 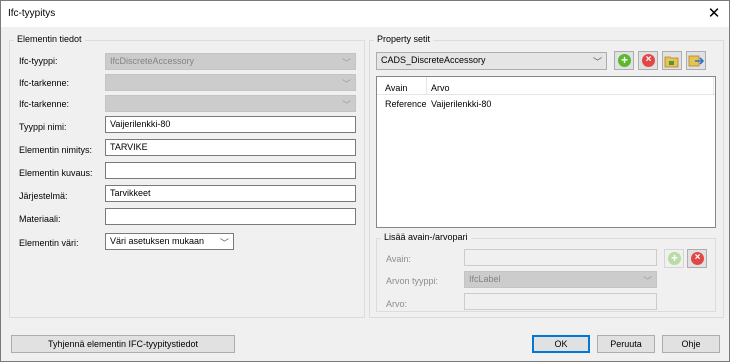 I want to click on pair-type-value: IfcLabel, so click(x=485, y=279).